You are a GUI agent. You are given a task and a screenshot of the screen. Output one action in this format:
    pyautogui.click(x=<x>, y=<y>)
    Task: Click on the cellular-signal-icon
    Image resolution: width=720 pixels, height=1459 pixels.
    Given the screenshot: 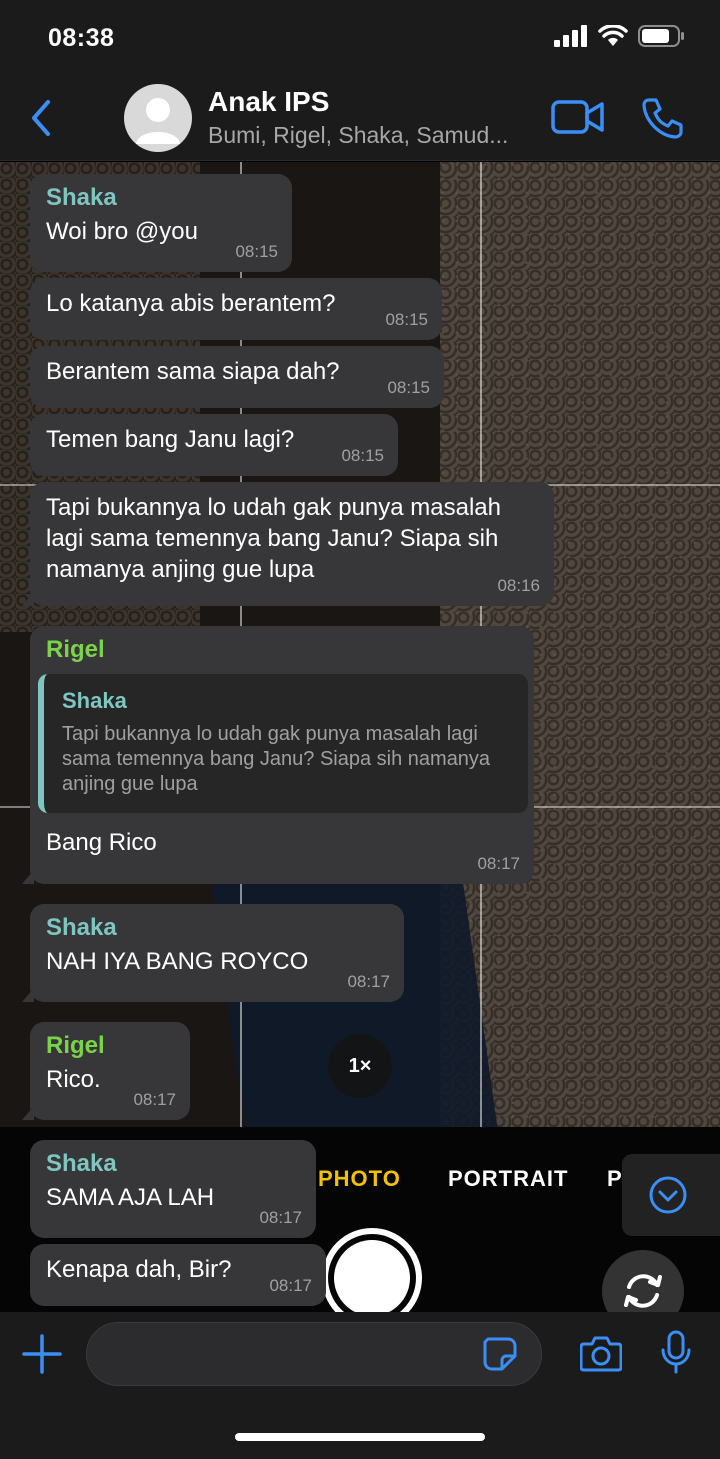 What is the action you would take?
    pyautogui.click(x=570, y=36)
    